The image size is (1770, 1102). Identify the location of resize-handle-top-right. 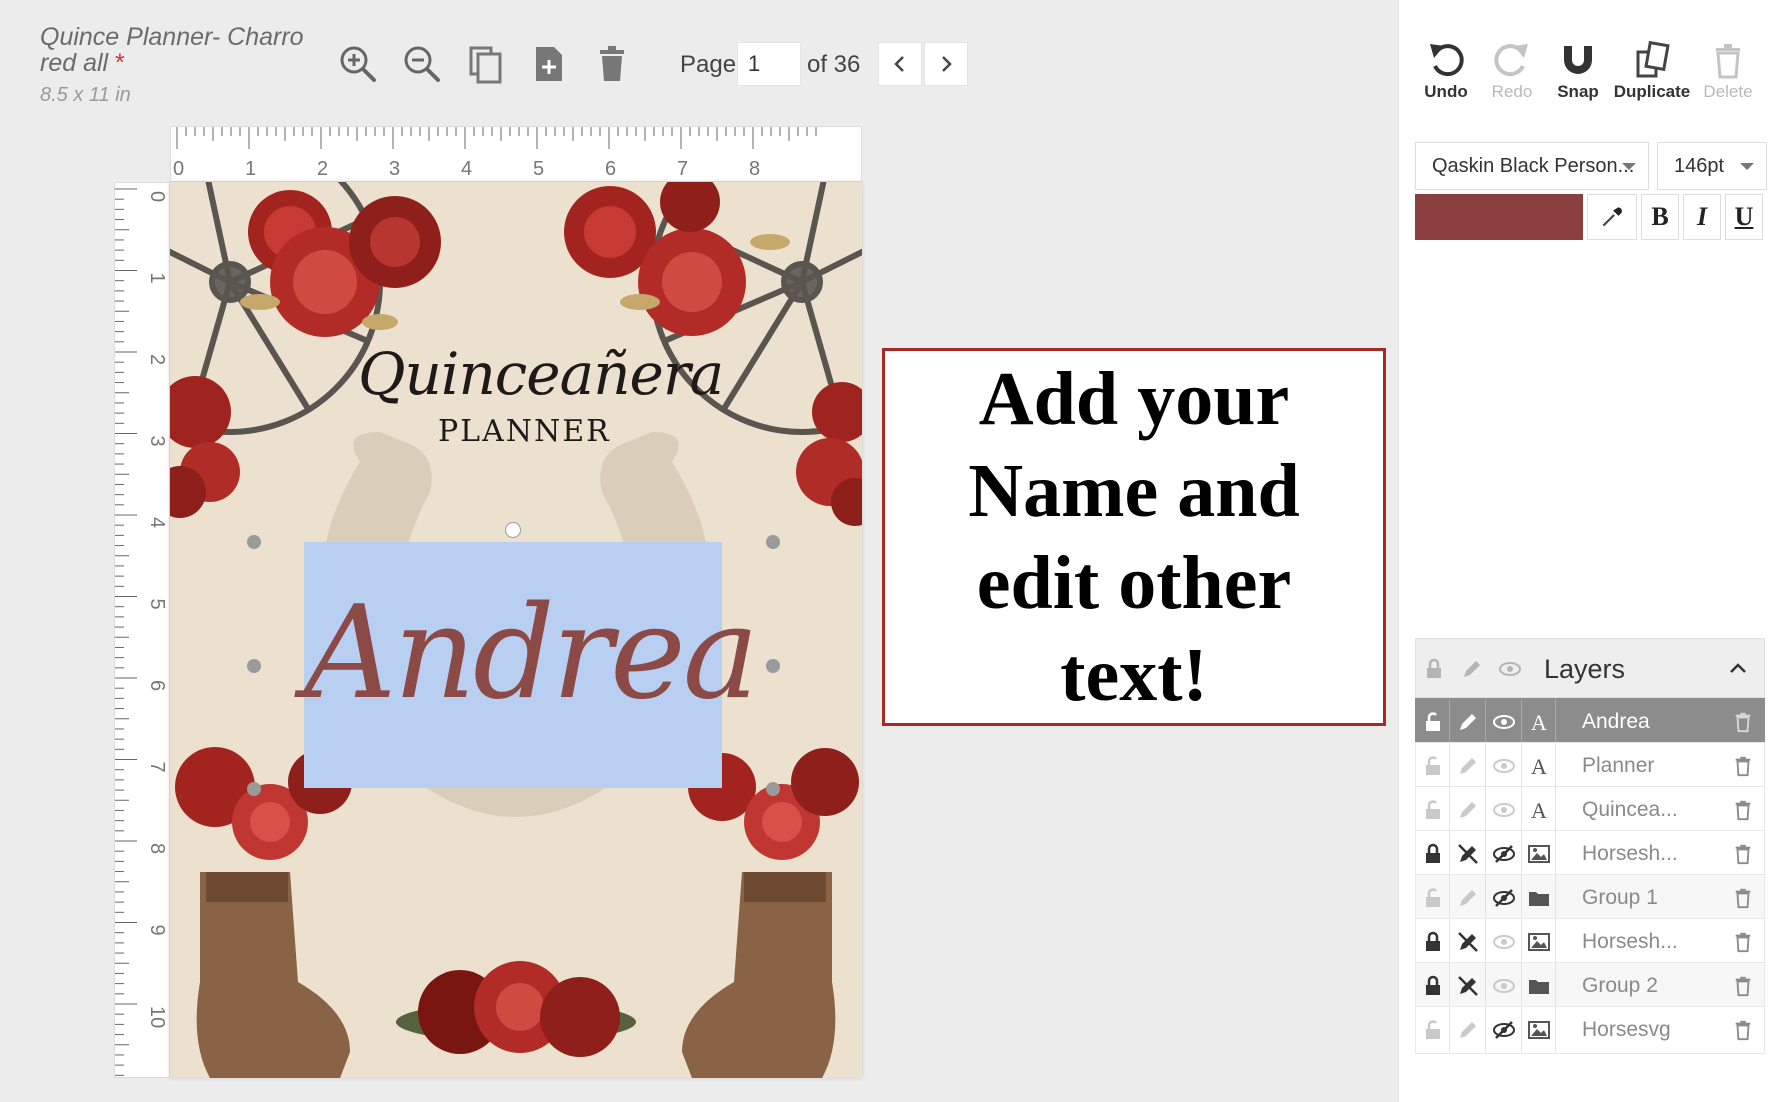
(773, 542).